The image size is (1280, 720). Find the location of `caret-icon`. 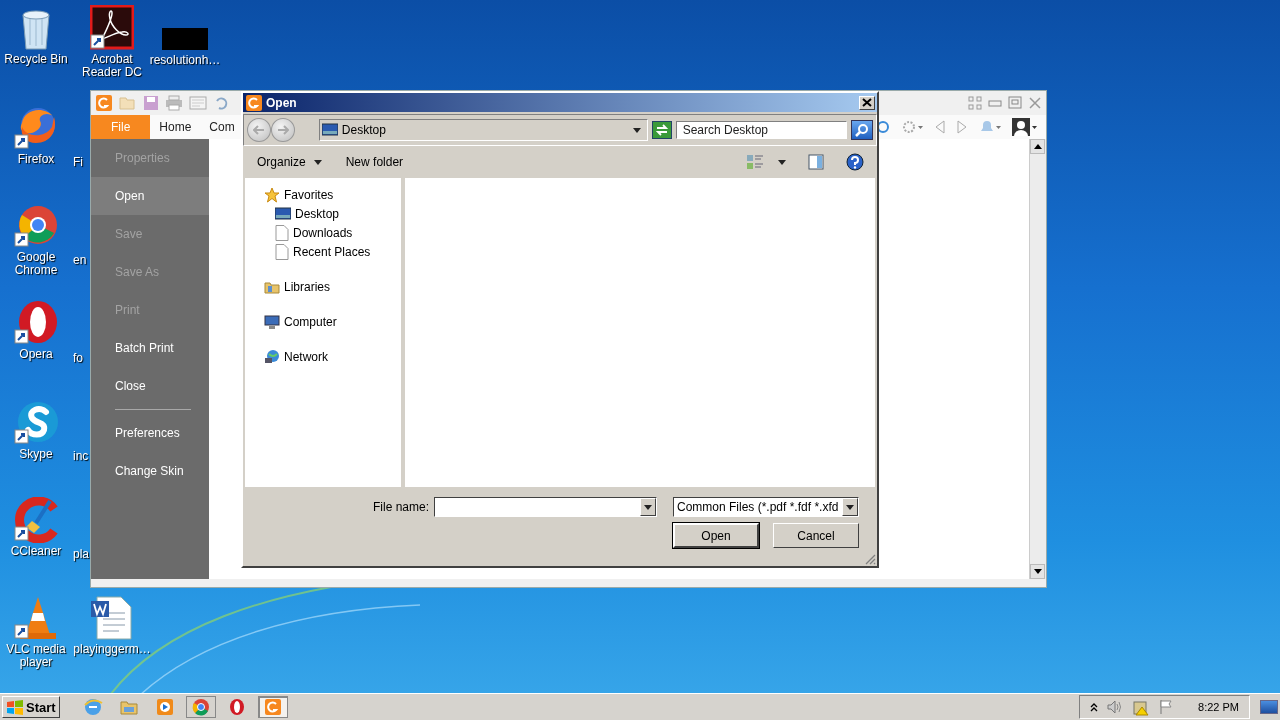

caret-icon is located at coordinates (648, 507).